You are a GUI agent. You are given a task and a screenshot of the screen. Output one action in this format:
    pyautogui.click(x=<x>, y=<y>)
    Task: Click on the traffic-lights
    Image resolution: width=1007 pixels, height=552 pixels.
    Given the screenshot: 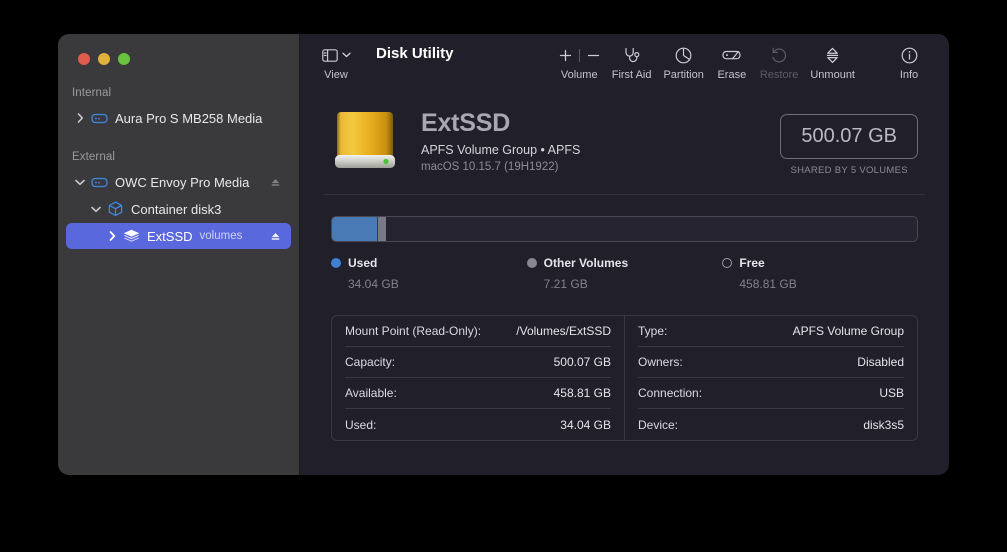 What is the action you would take?
    pyautogui.click(x=178, y=49)
    